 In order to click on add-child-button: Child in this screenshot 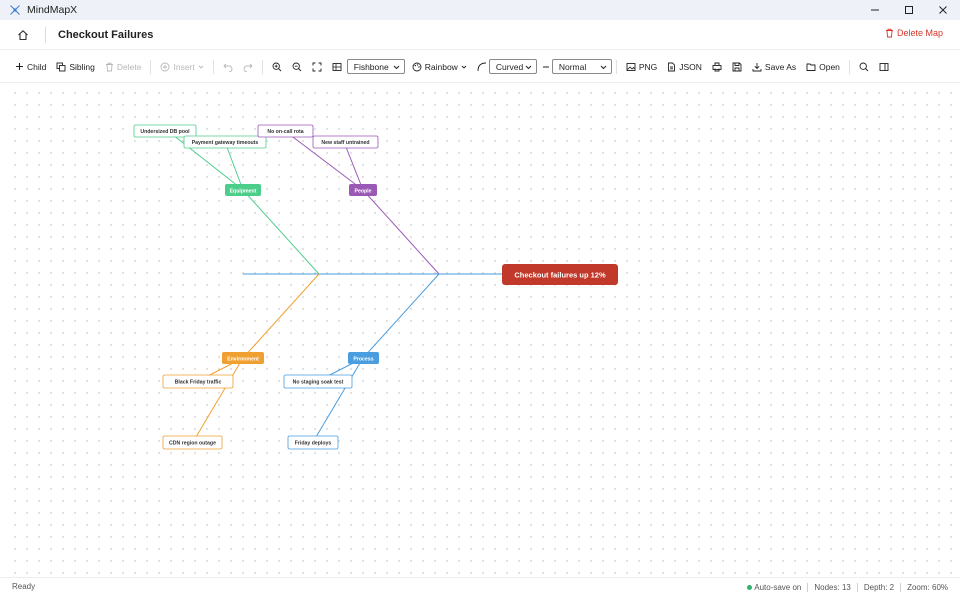, I will do `click(30, 67)`.